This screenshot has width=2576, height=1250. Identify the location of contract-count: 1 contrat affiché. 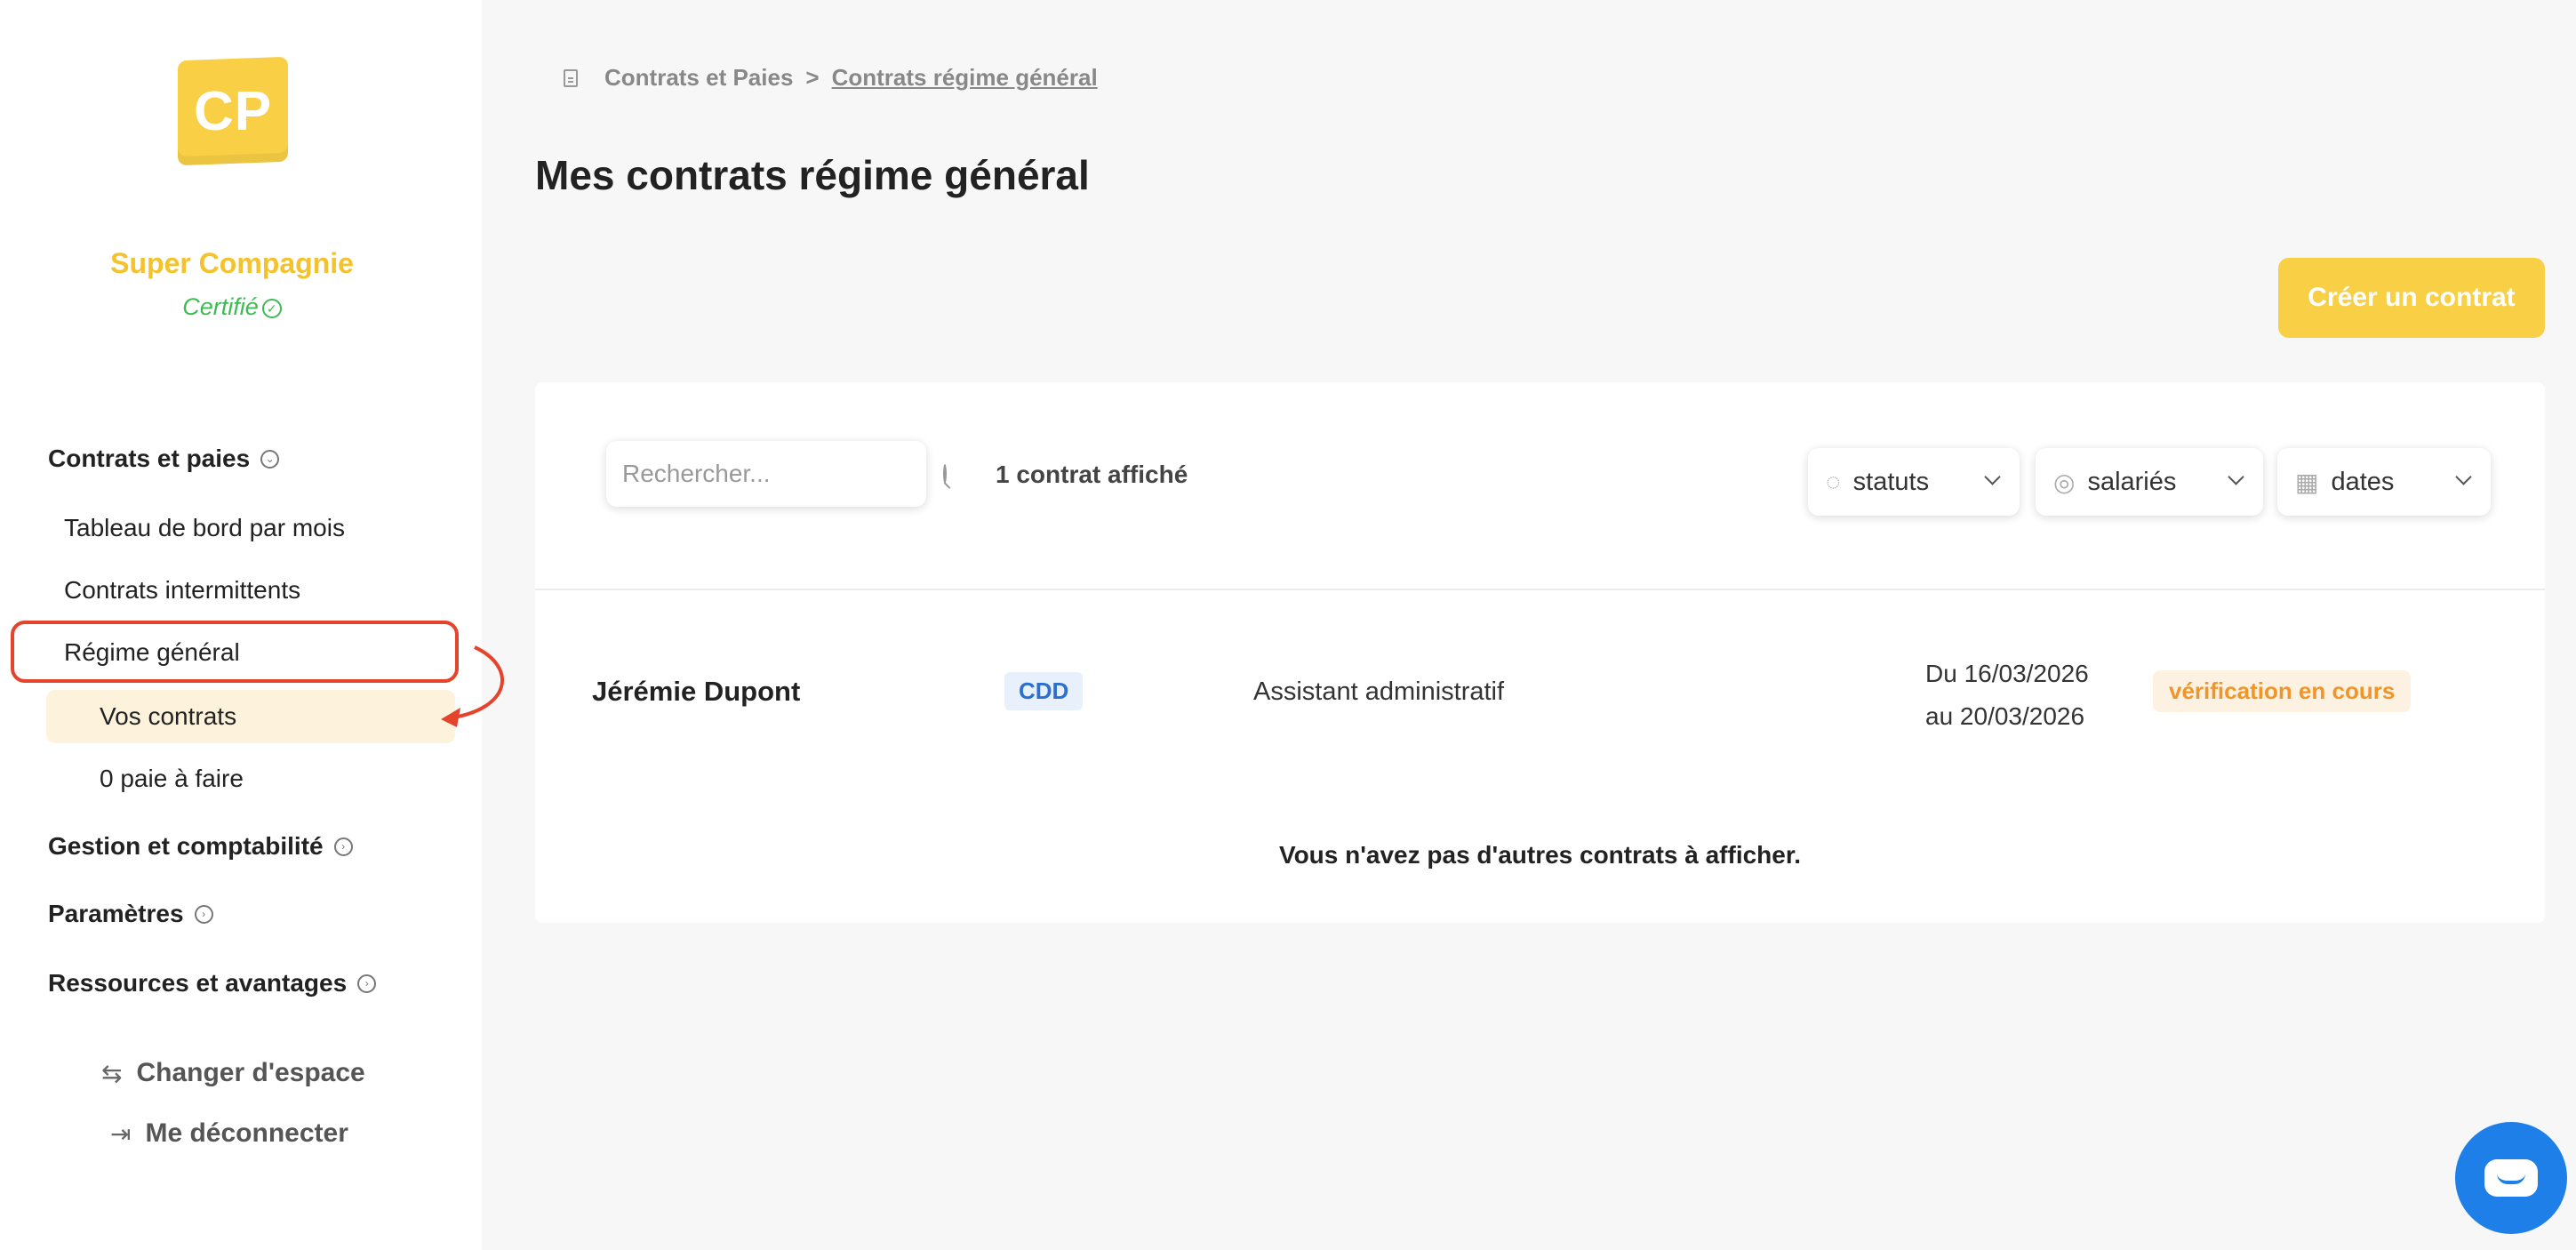
(1092, 475).